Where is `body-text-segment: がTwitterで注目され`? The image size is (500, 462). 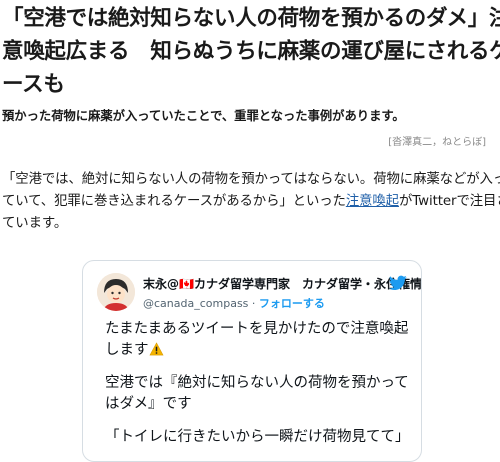
body-text-segment: がTwitterで注目され is located at coordinates (449, 201).